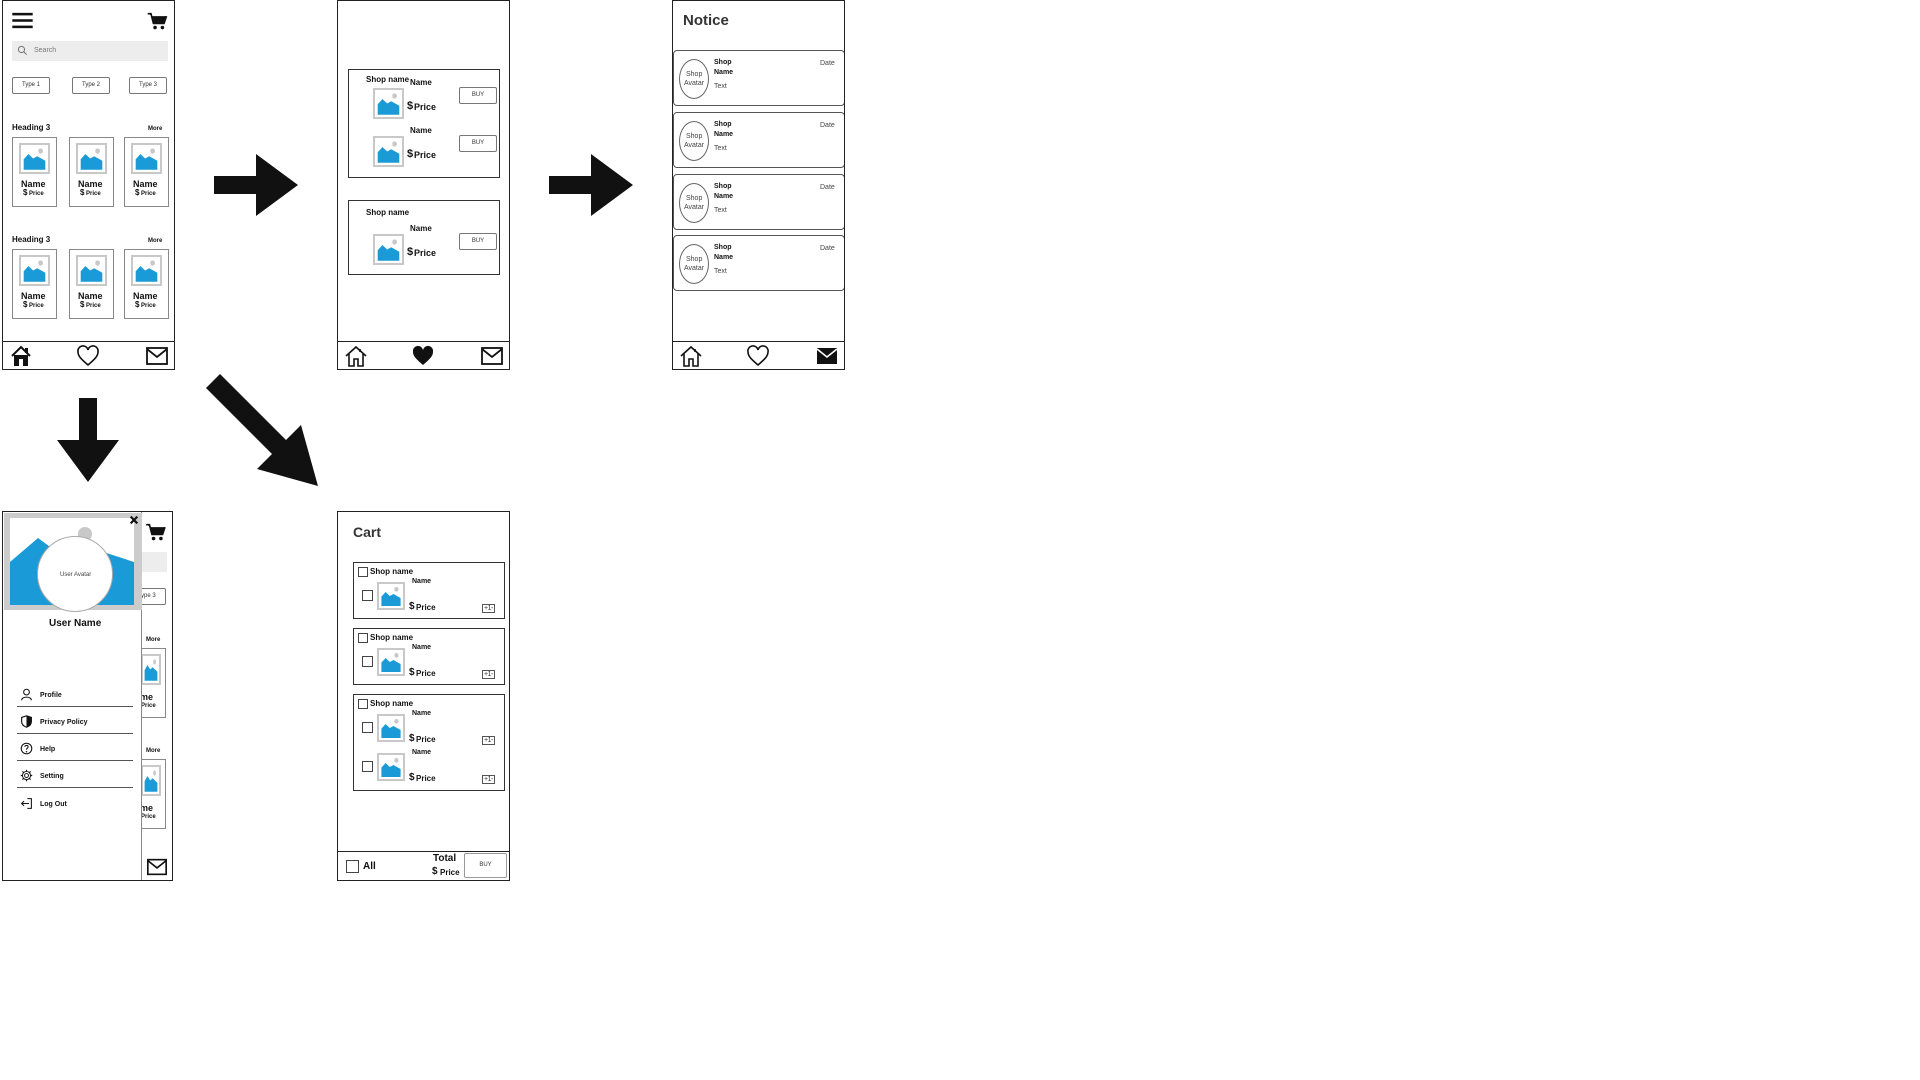 Image resolution: width=1920 pixels, height=1080 pixels. Describe the element at coordinates (48, 749) in the screenshot. I see `drawer-menu-label: Help` at that location.